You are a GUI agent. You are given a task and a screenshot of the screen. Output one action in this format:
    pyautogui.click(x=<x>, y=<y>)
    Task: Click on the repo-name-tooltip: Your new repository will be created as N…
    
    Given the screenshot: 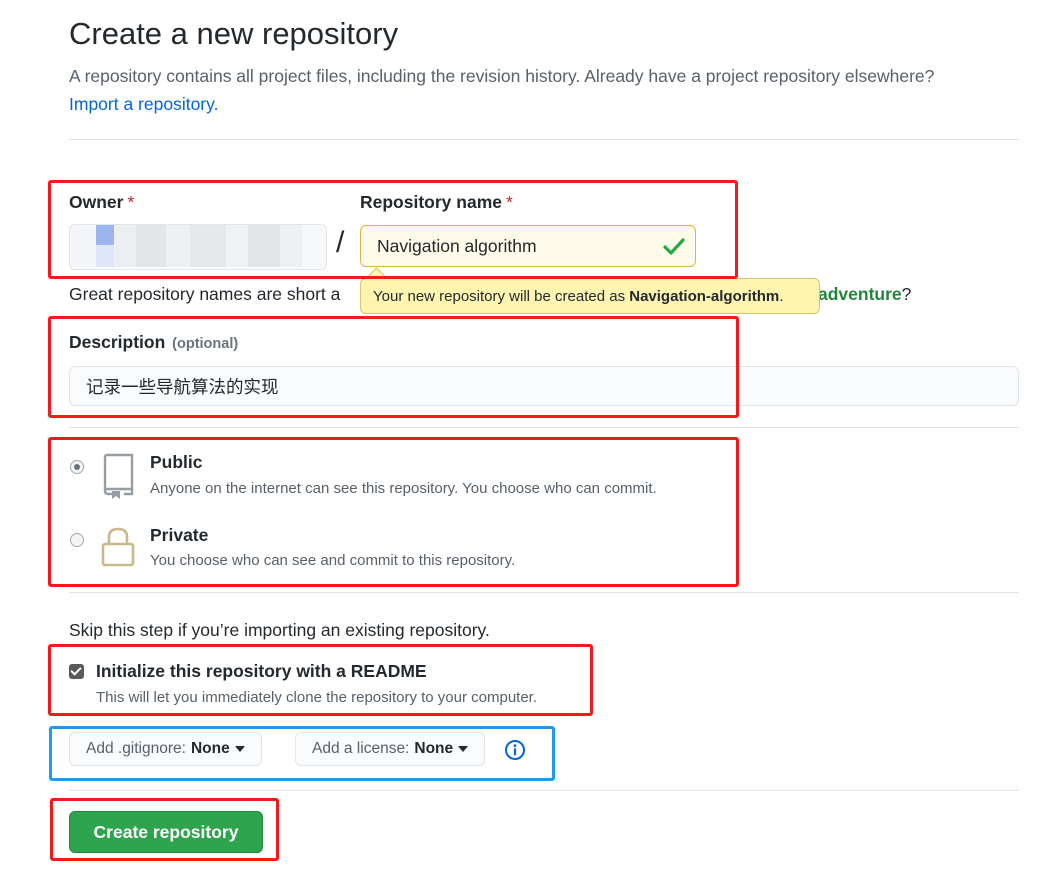 What is the action you would take?
    pyautogui.click(x=590, y=296)
    